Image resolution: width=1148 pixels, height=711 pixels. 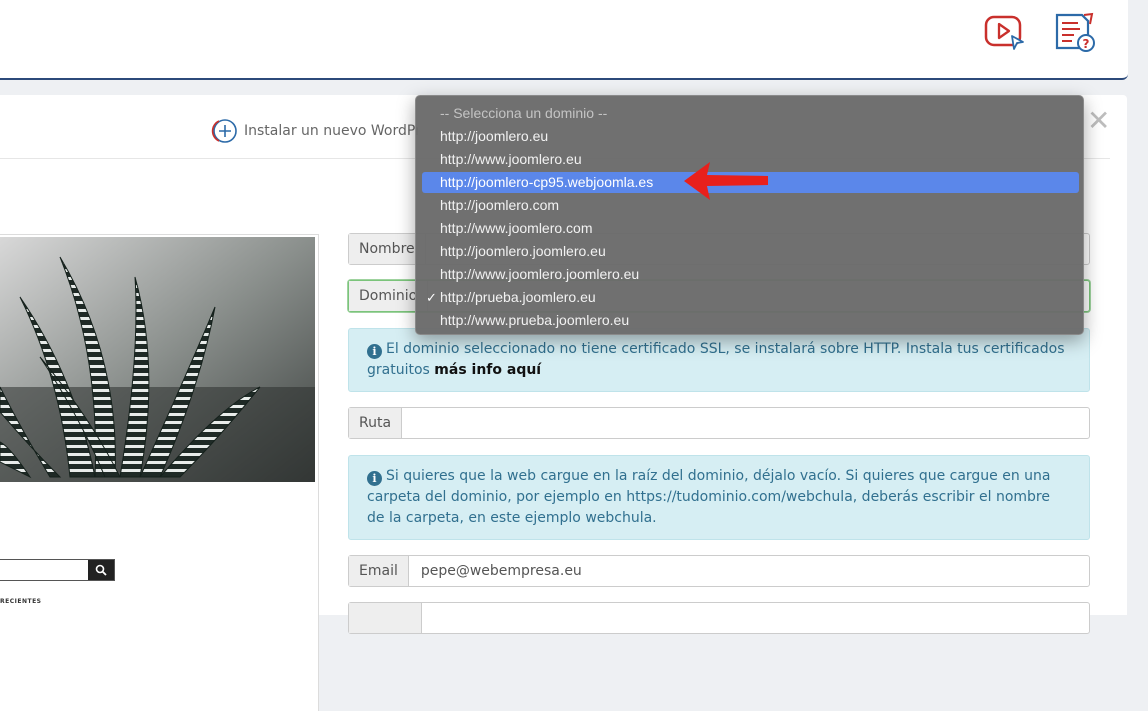 I want to click on next-field-label, so click(x=385, y=618).